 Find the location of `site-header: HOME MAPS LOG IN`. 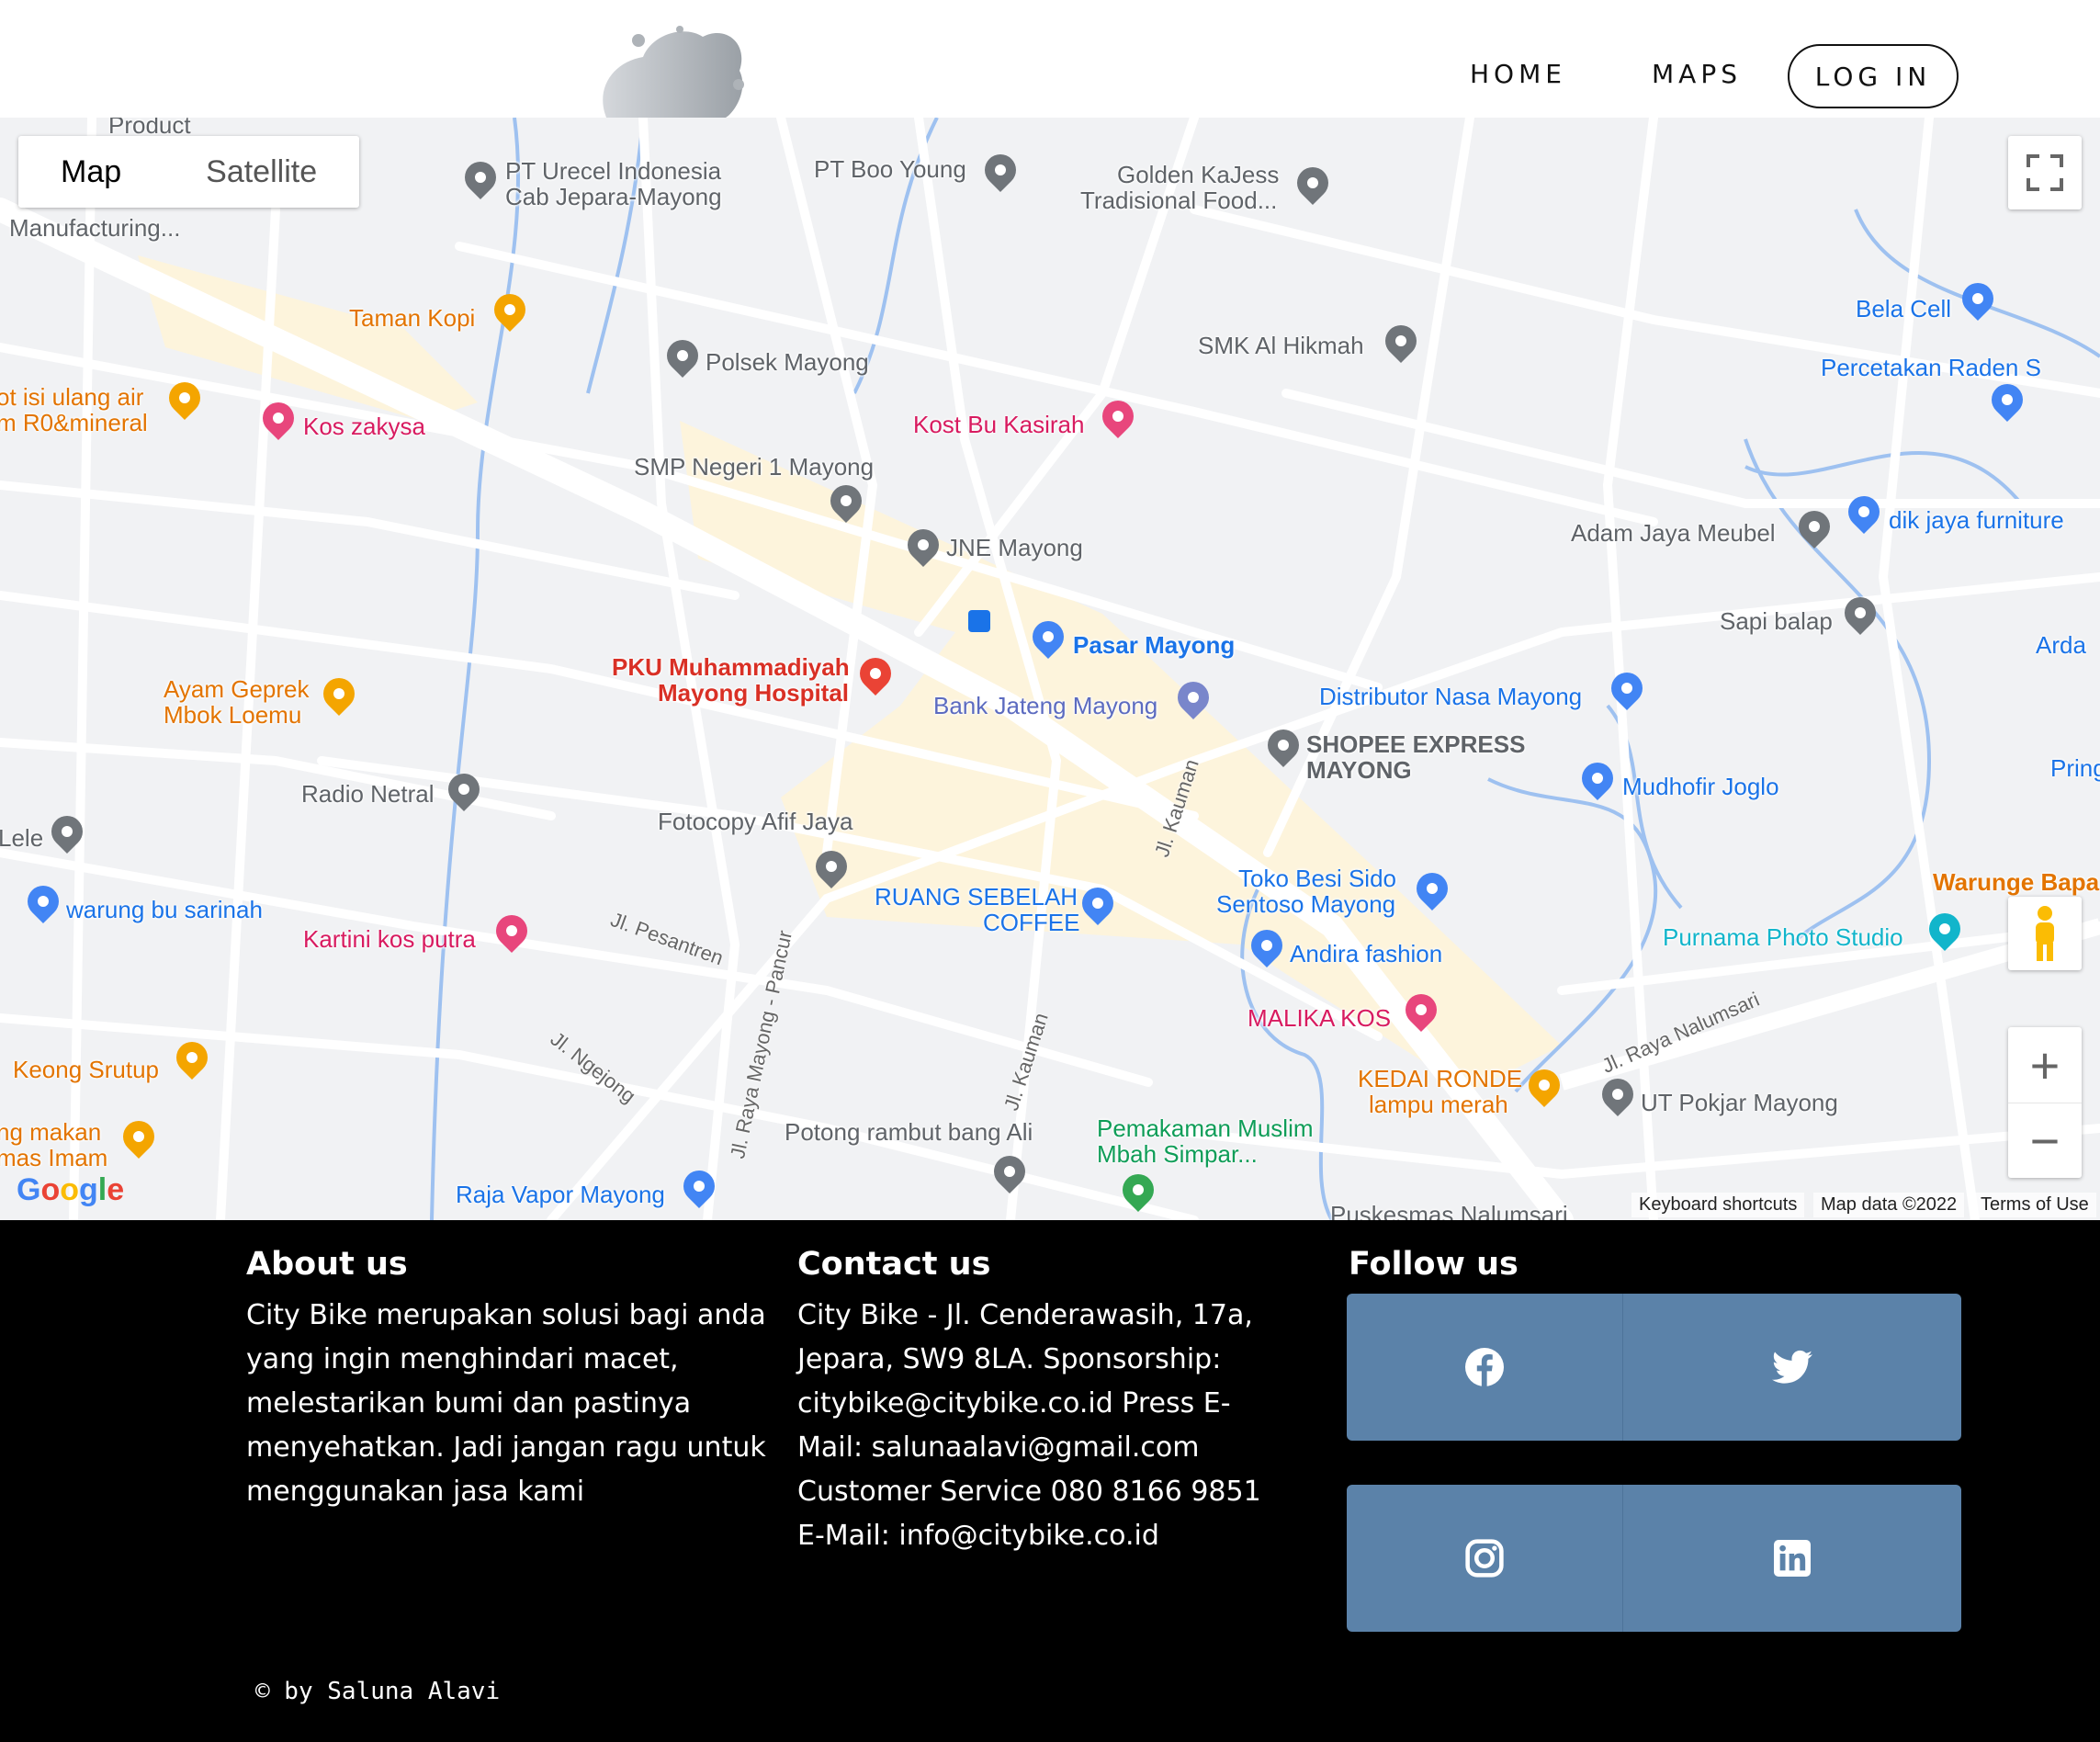

site-header: HOME MAPS LOG IN is located at coordinates (1050, 59).